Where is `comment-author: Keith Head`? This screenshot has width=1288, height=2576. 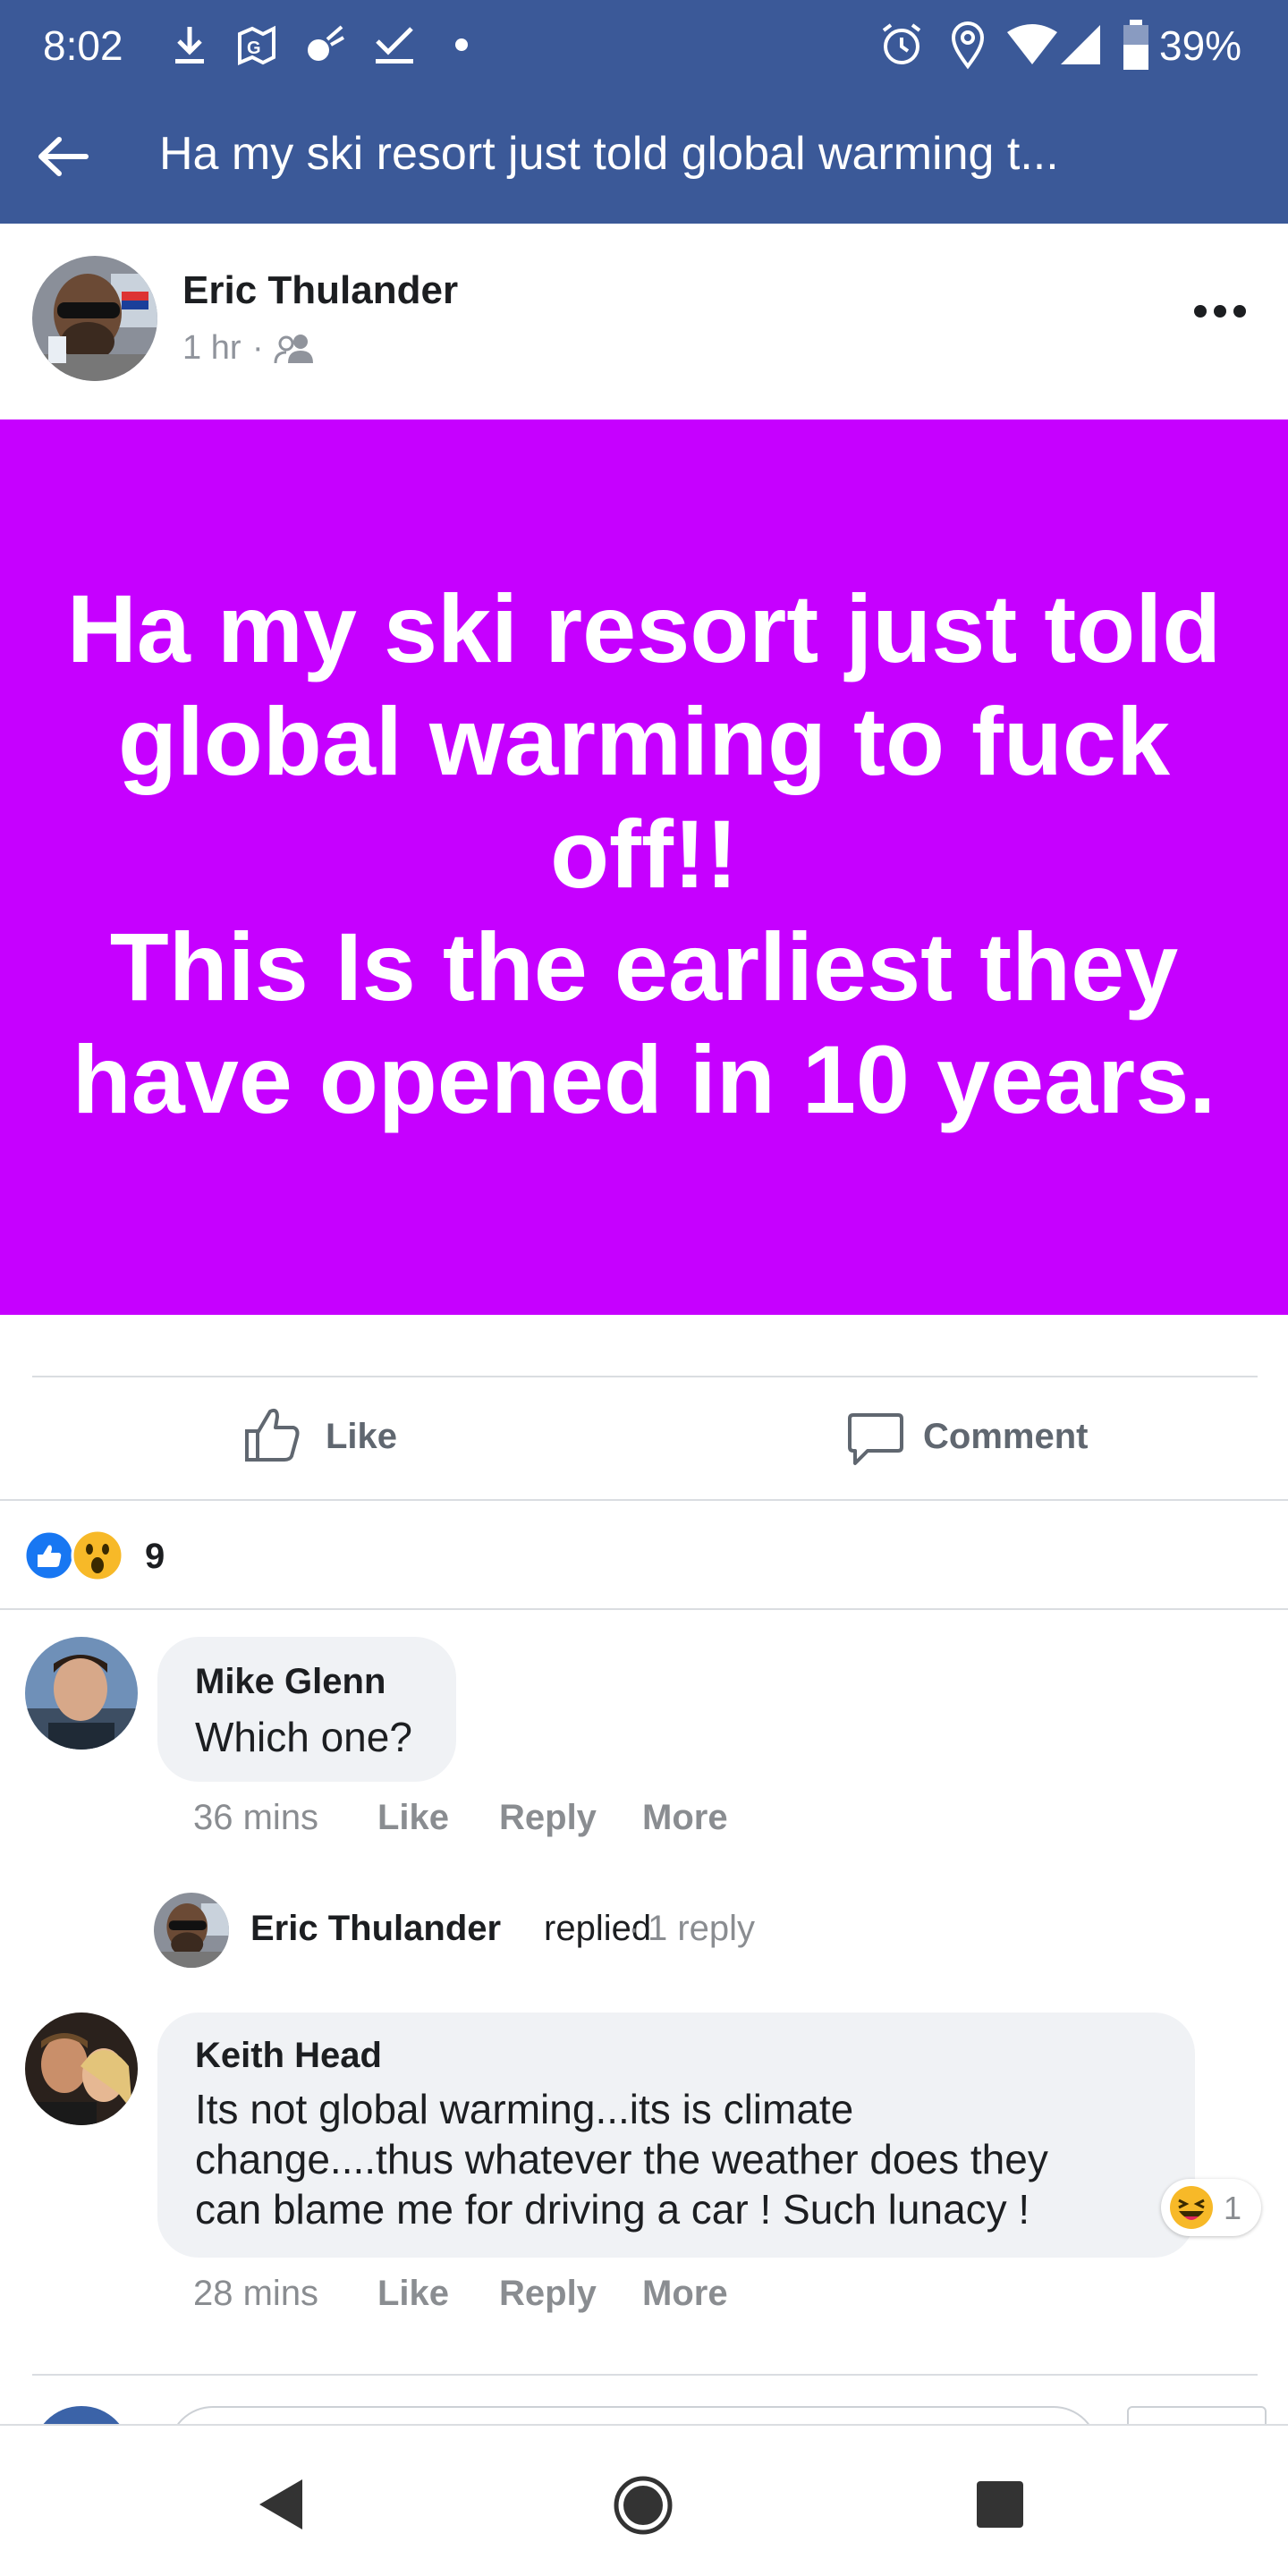
comment-author: Keith Head is located at coordinates (288, 2056).